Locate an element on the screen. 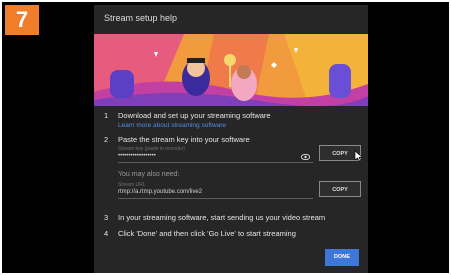 This screenshot has height=275, width=451. step-1-number: 1 is located at coordinates (106, 115).